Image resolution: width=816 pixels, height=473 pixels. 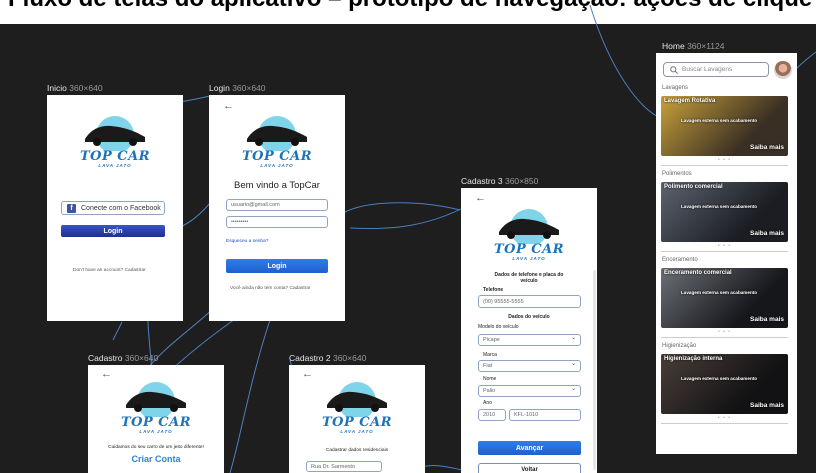 I want to click on back-button: Voltar, so click(x=529, y=468).